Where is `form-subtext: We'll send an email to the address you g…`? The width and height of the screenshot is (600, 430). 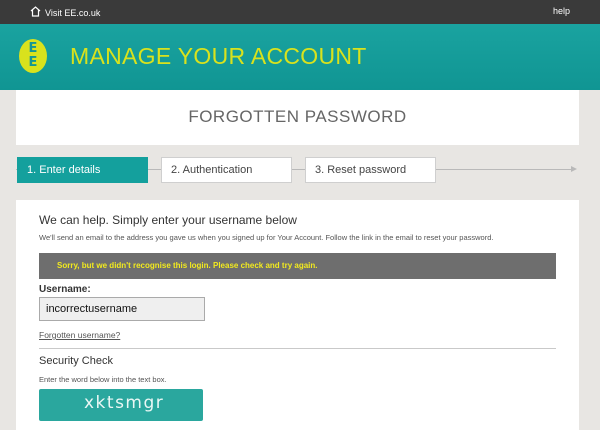
form-subtext: We'll send an email to the address you g… is located at coordinates (266, 237).